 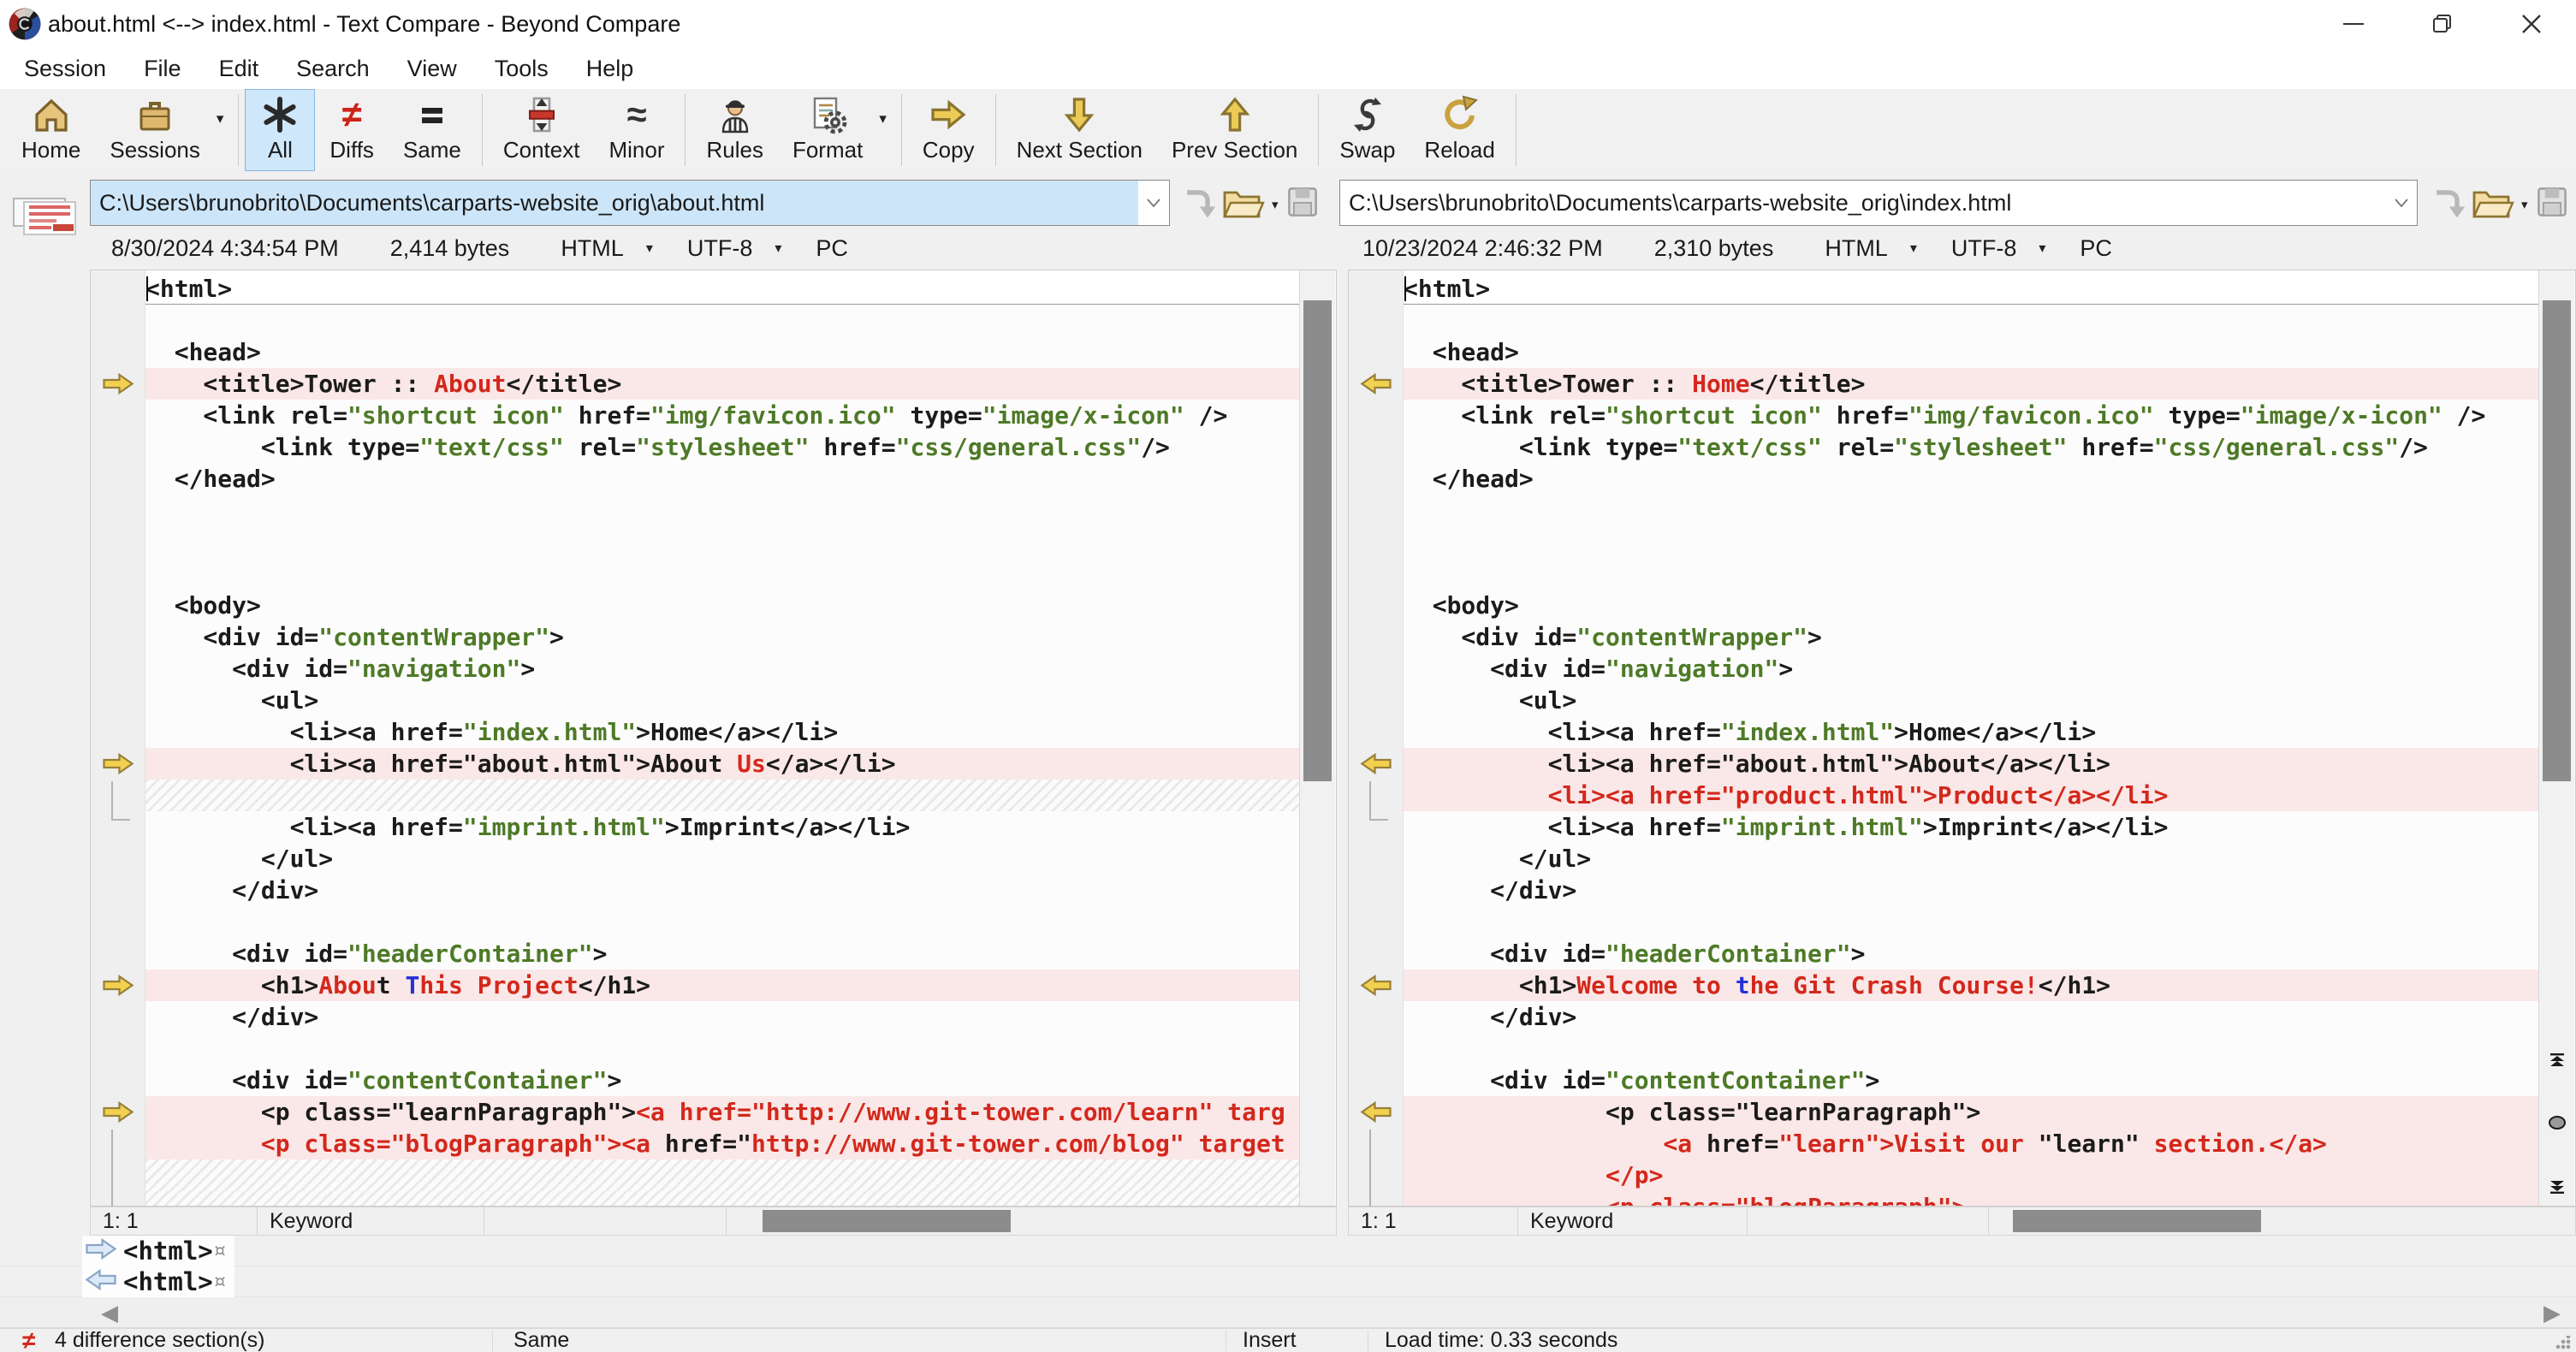 What do you see at coordinates (1856, 248) in the screenshot?
I see `right-file-format: HTML` at bounding box center [1856, 248].